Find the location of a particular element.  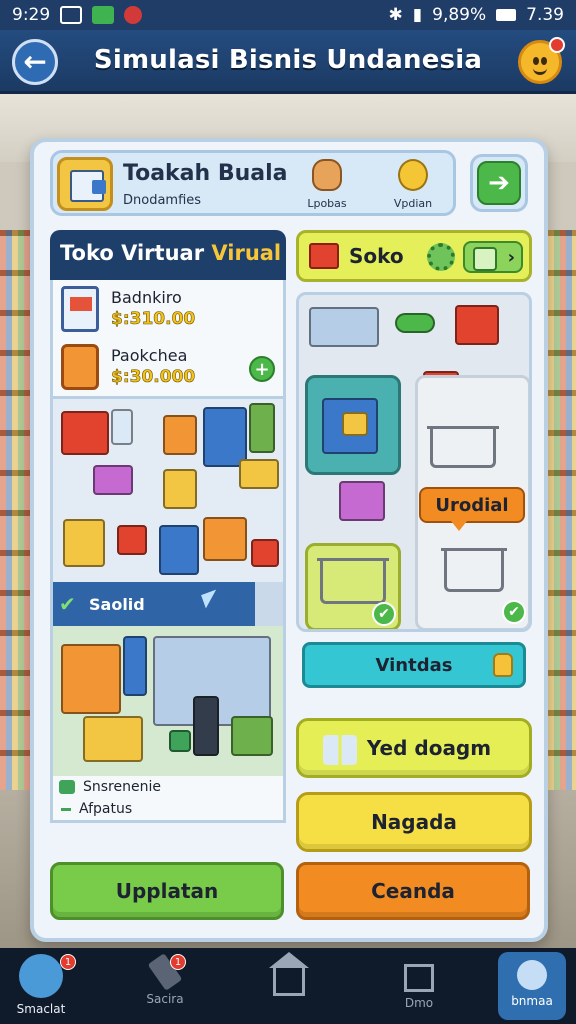

nav-item-profile: bnmaa is located at coordinates (532, 986).